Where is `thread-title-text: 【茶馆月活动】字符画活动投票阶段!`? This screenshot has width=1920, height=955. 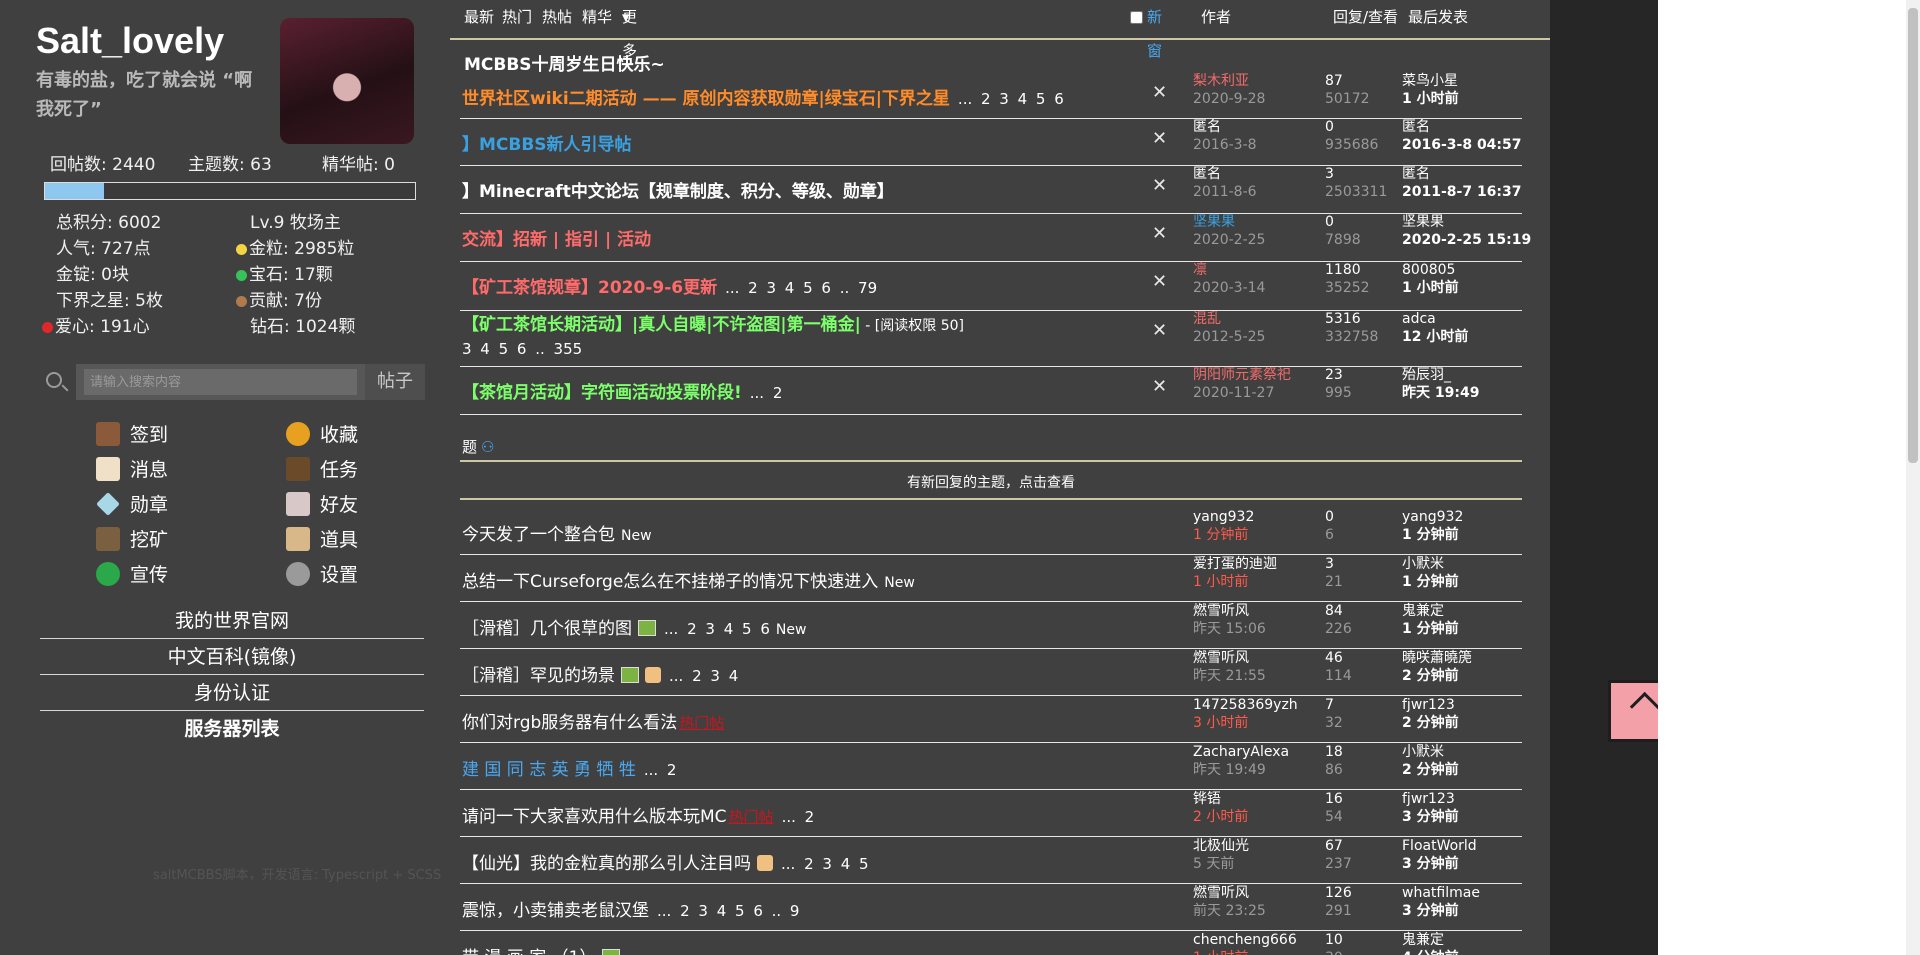
thread-title-text: 【茶馆月活动】字符画活动投票阶段! is located at coordinates (602, 393).